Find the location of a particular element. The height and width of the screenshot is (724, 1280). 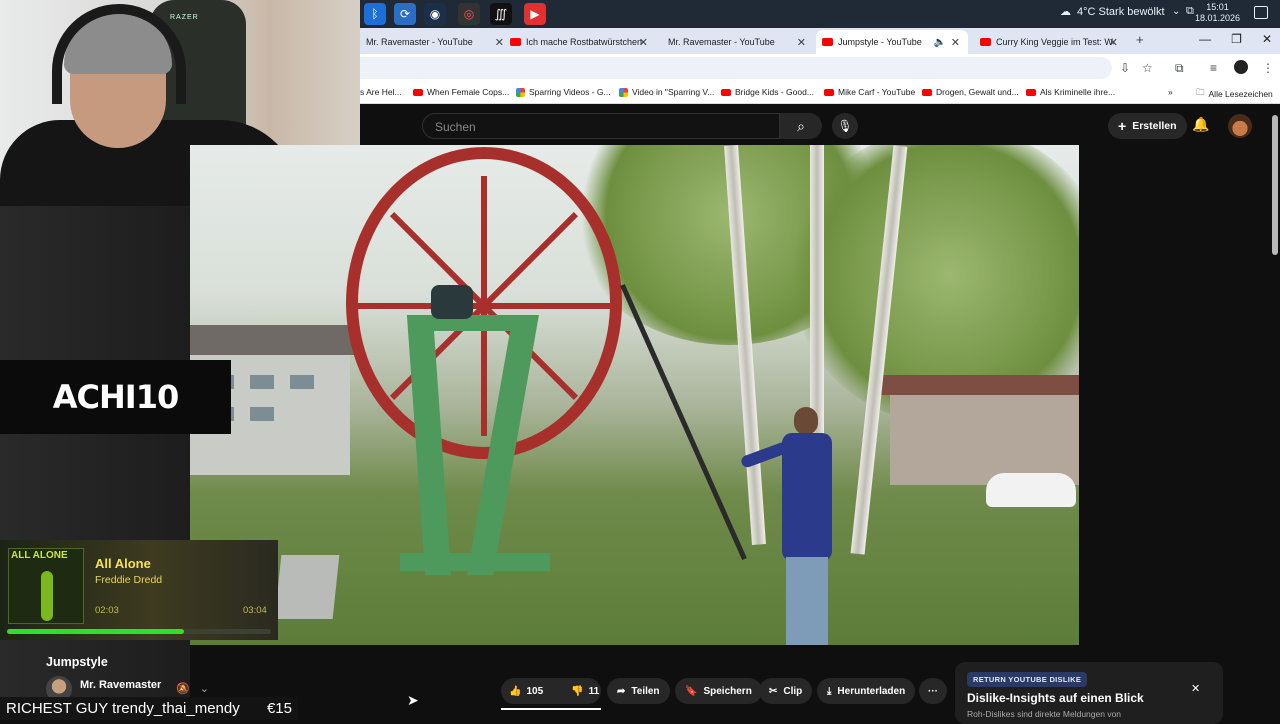

wheel-spoke is located at coordinates (549, 306).